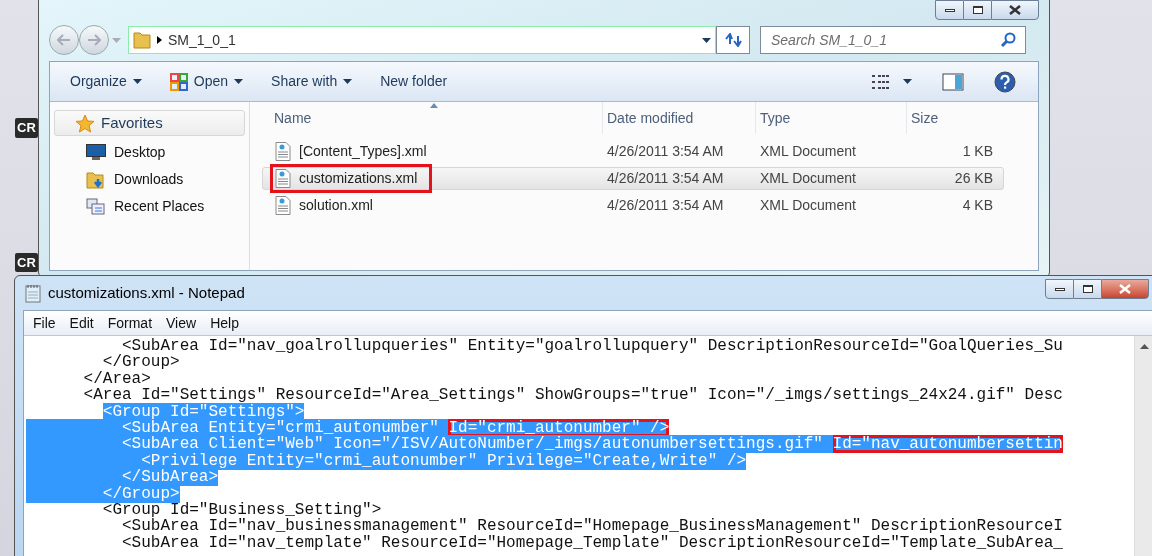 Image resolution: width=1152 pixels, height=556 pixels. What do you see at coordinates (106, 81) in the screenshot?
I see `toolbar-button: Organize` at bounding box center [106, 81].